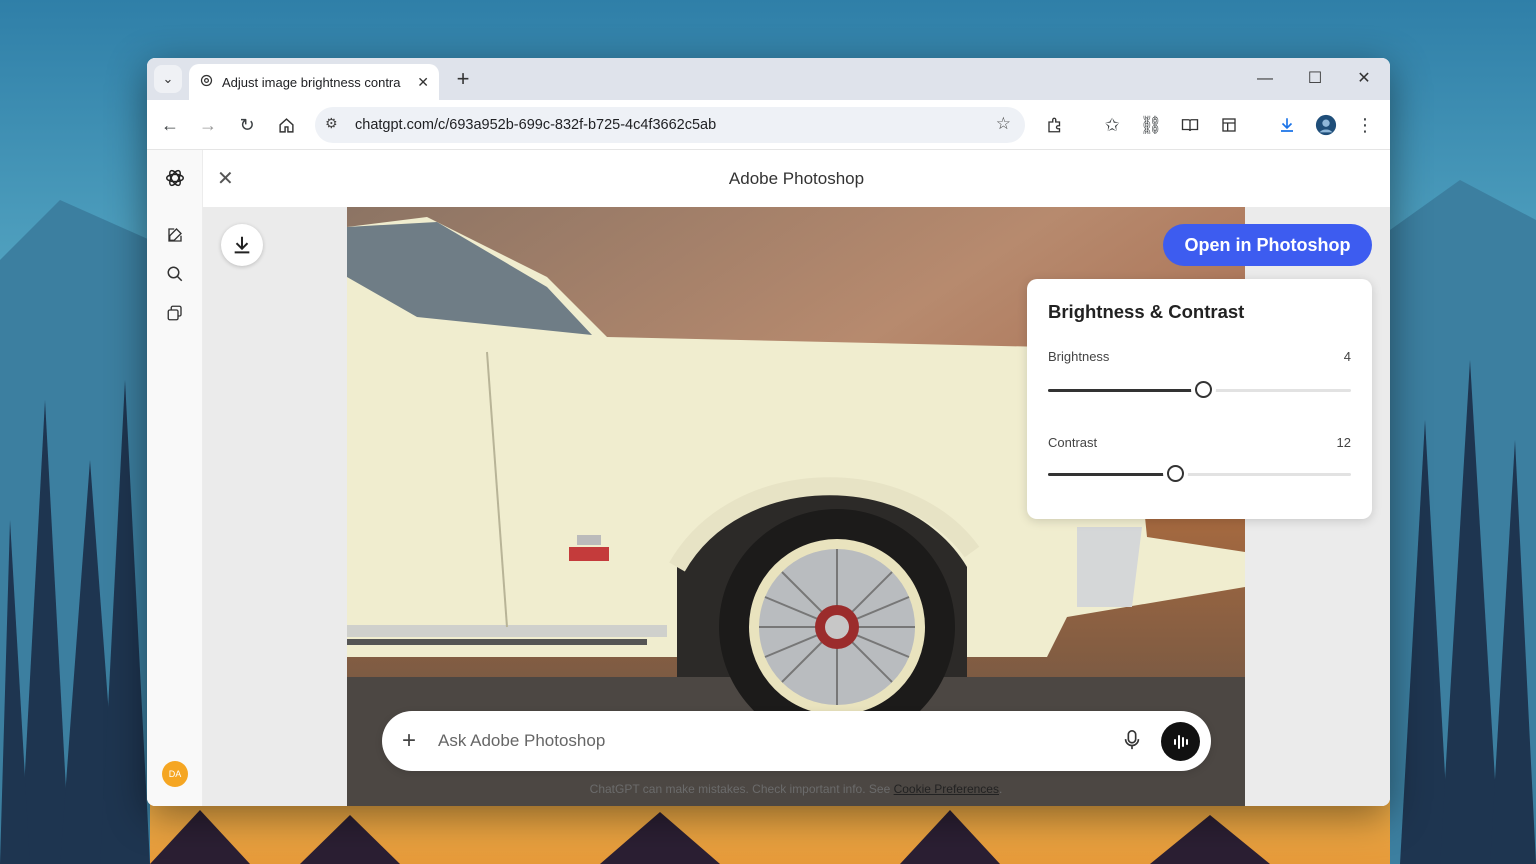  What do you see at coordinates (1151, 125) in the screenshot?
I see `link-icon: ⛓` at bounding box center [1151, 125].